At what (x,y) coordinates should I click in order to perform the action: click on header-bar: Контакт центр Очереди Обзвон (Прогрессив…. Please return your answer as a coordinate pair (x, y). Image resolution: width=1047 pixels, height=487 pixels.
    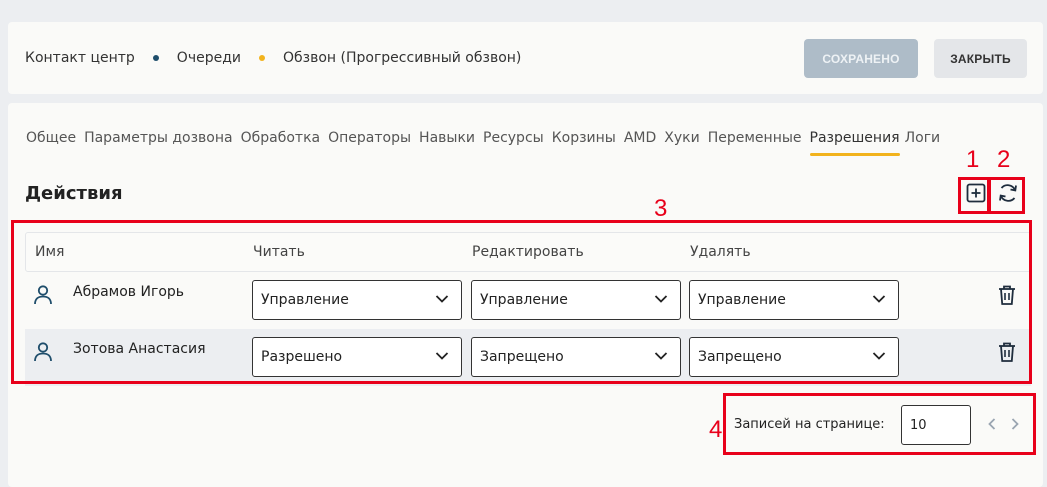
    Looking at the image, I should click on (525, 58).